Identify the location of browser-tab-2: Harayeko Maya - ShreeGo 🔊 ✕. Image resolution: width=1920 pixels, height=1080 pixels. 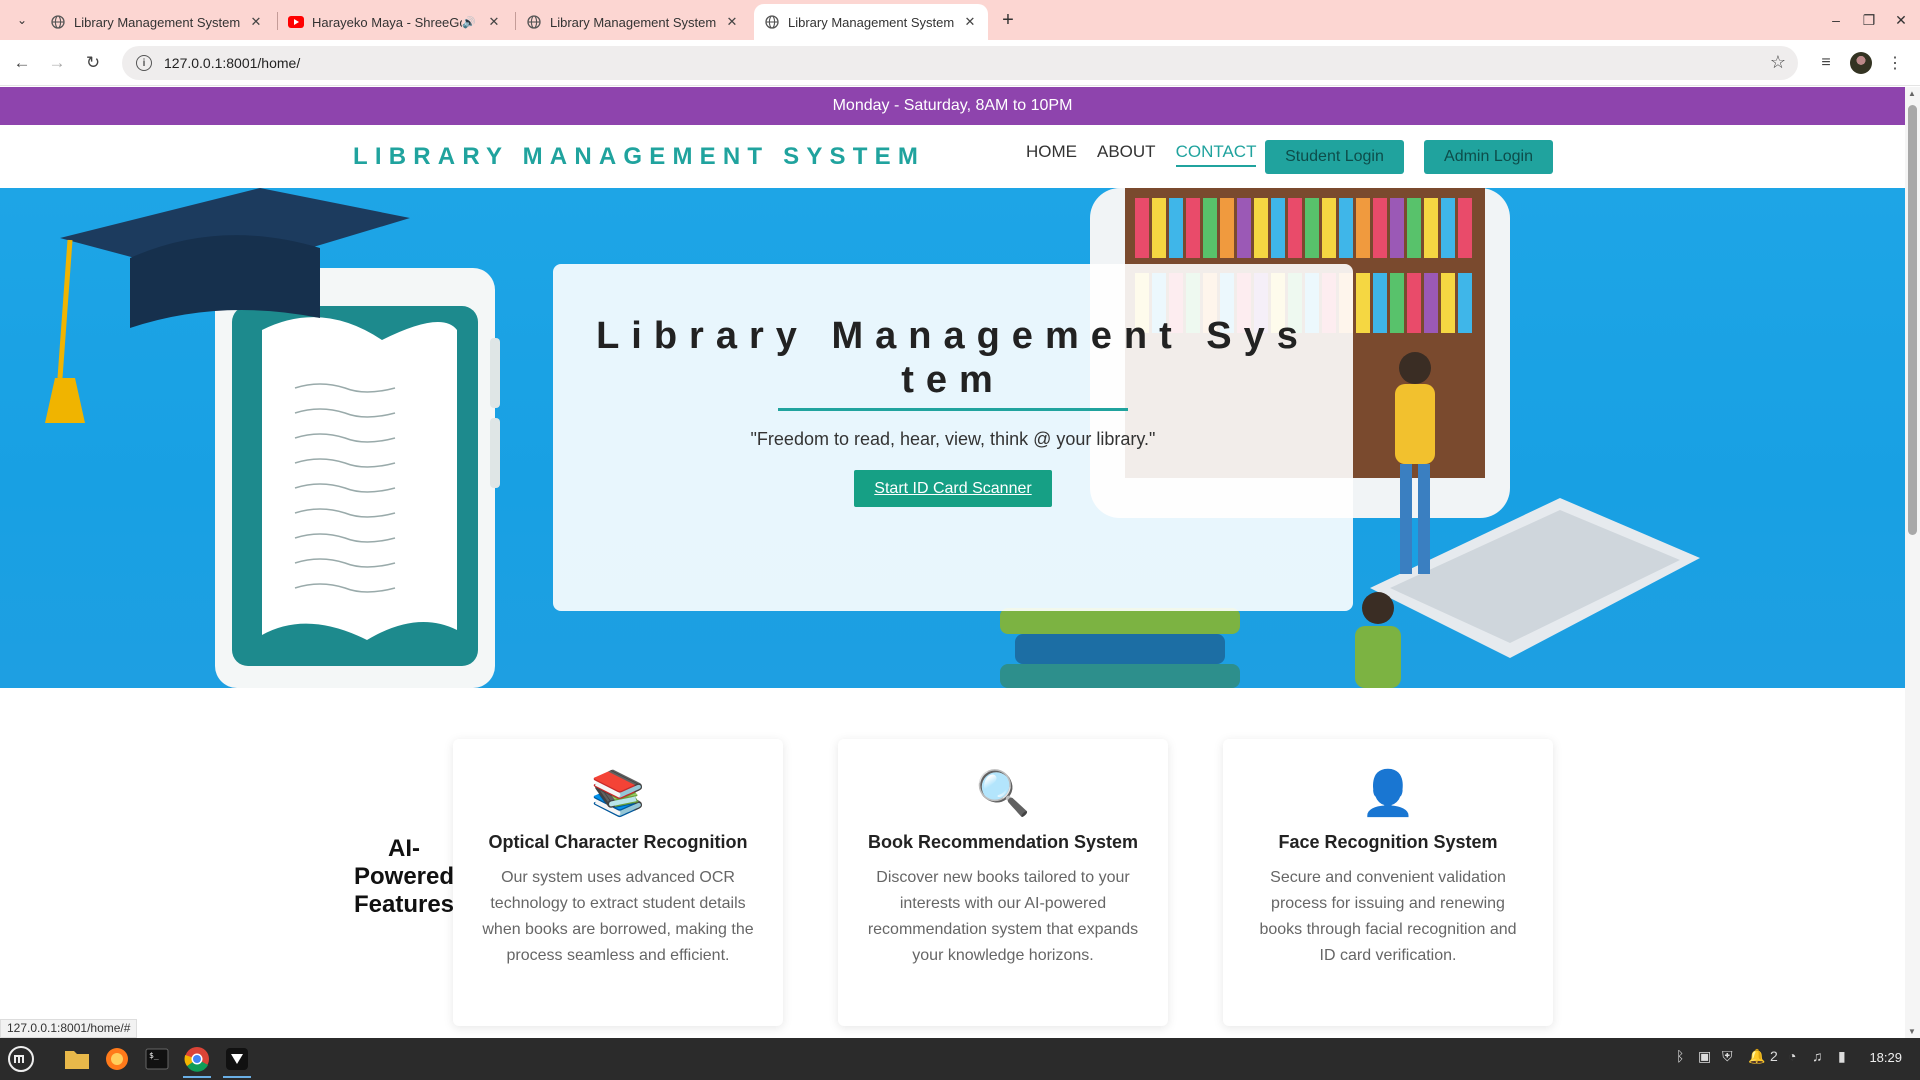
(395, 22).